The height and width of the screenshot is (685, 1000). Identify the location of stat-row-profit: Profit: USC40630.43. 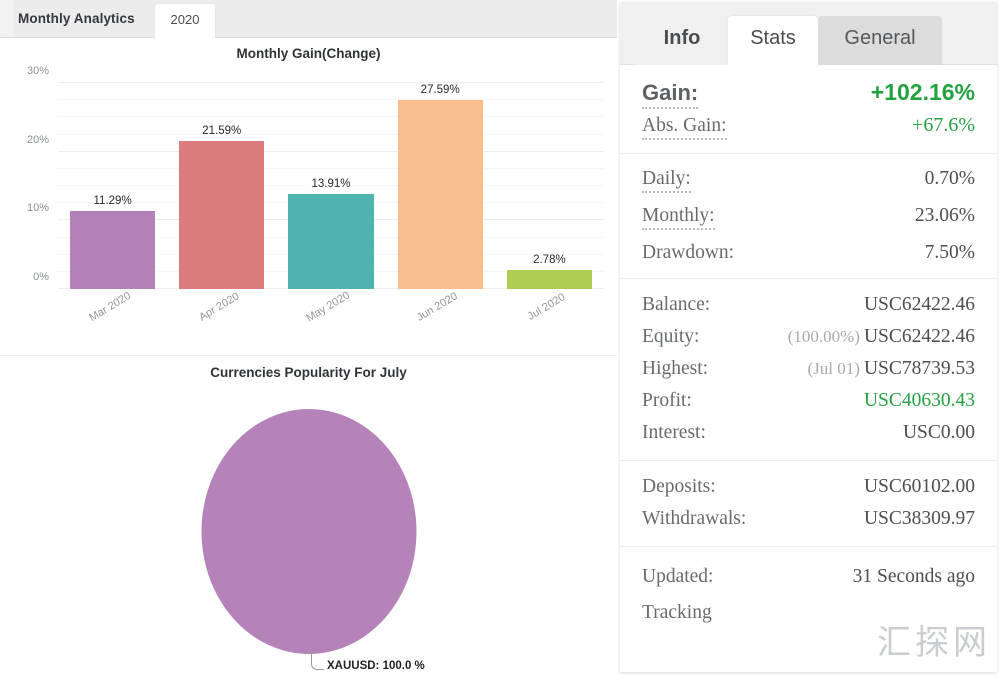
(808, 401).